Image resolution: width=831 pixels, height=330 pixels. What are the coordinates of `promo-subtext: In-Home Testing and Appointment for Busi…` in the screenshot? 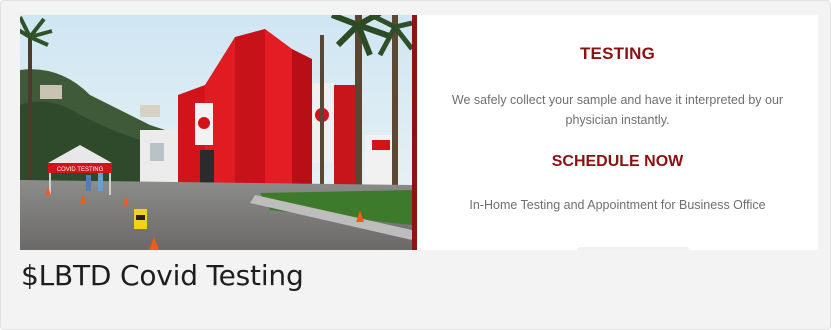 It's located at (617, 205).